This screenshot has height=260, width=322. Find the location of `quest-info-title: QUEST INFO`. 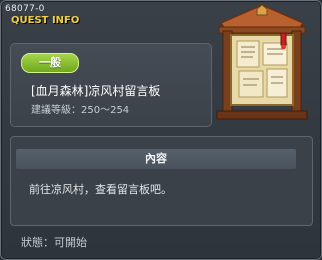

quest-info-title: QUEST INFO is located at coordinates (45, 20).